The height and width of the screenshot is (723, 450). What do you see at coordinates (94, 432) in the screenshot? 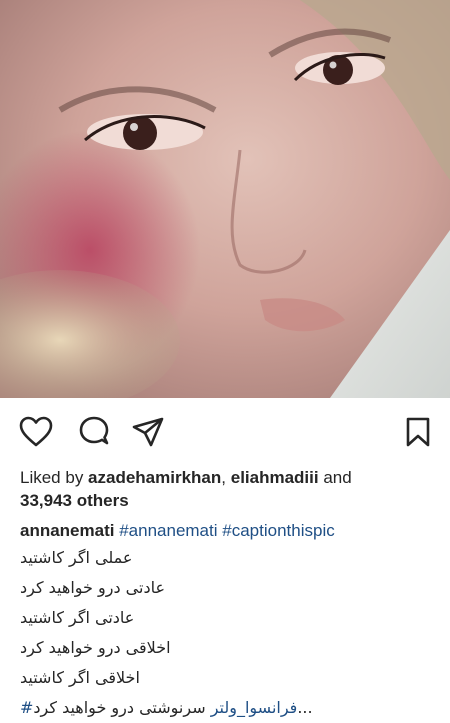
I see `comment-icon` at bounding box center [94, 432].